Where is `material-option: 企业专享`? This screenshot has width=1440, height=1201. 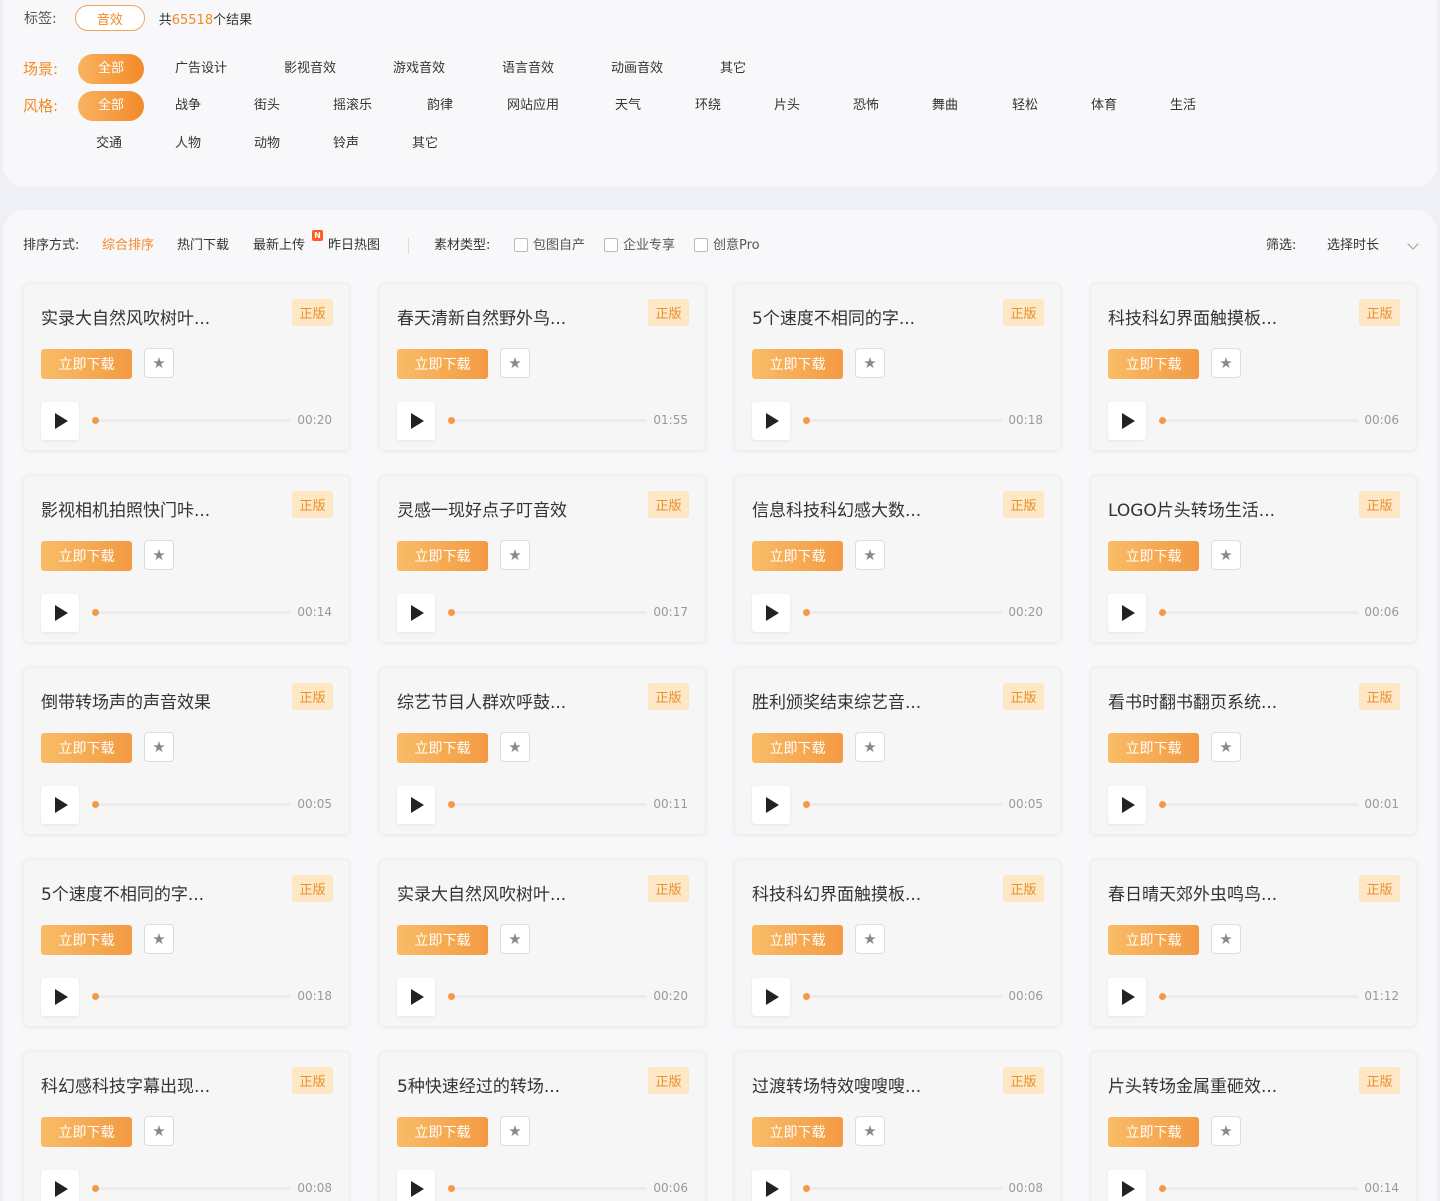 material-option: 企业专享 is located at coordinates (649, 246).